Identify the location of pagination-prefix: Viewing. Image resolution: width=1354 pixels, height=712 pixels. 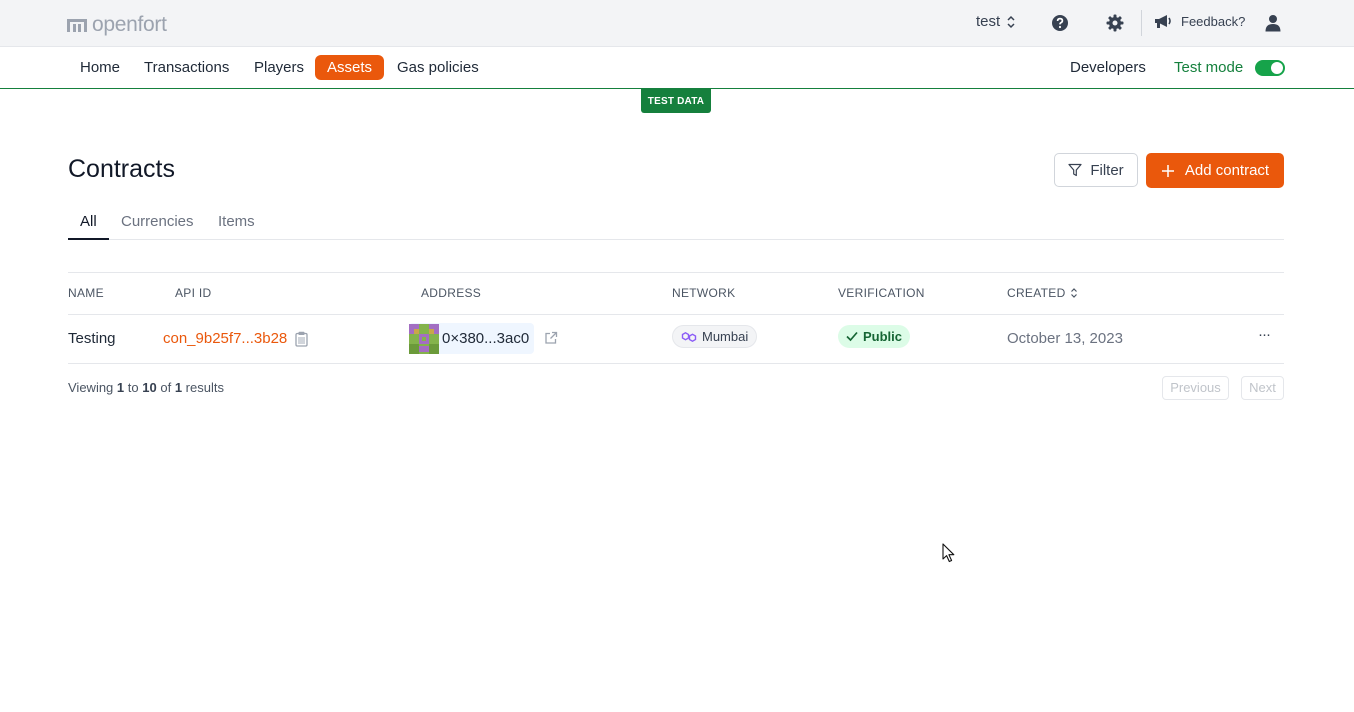
(91, 387).